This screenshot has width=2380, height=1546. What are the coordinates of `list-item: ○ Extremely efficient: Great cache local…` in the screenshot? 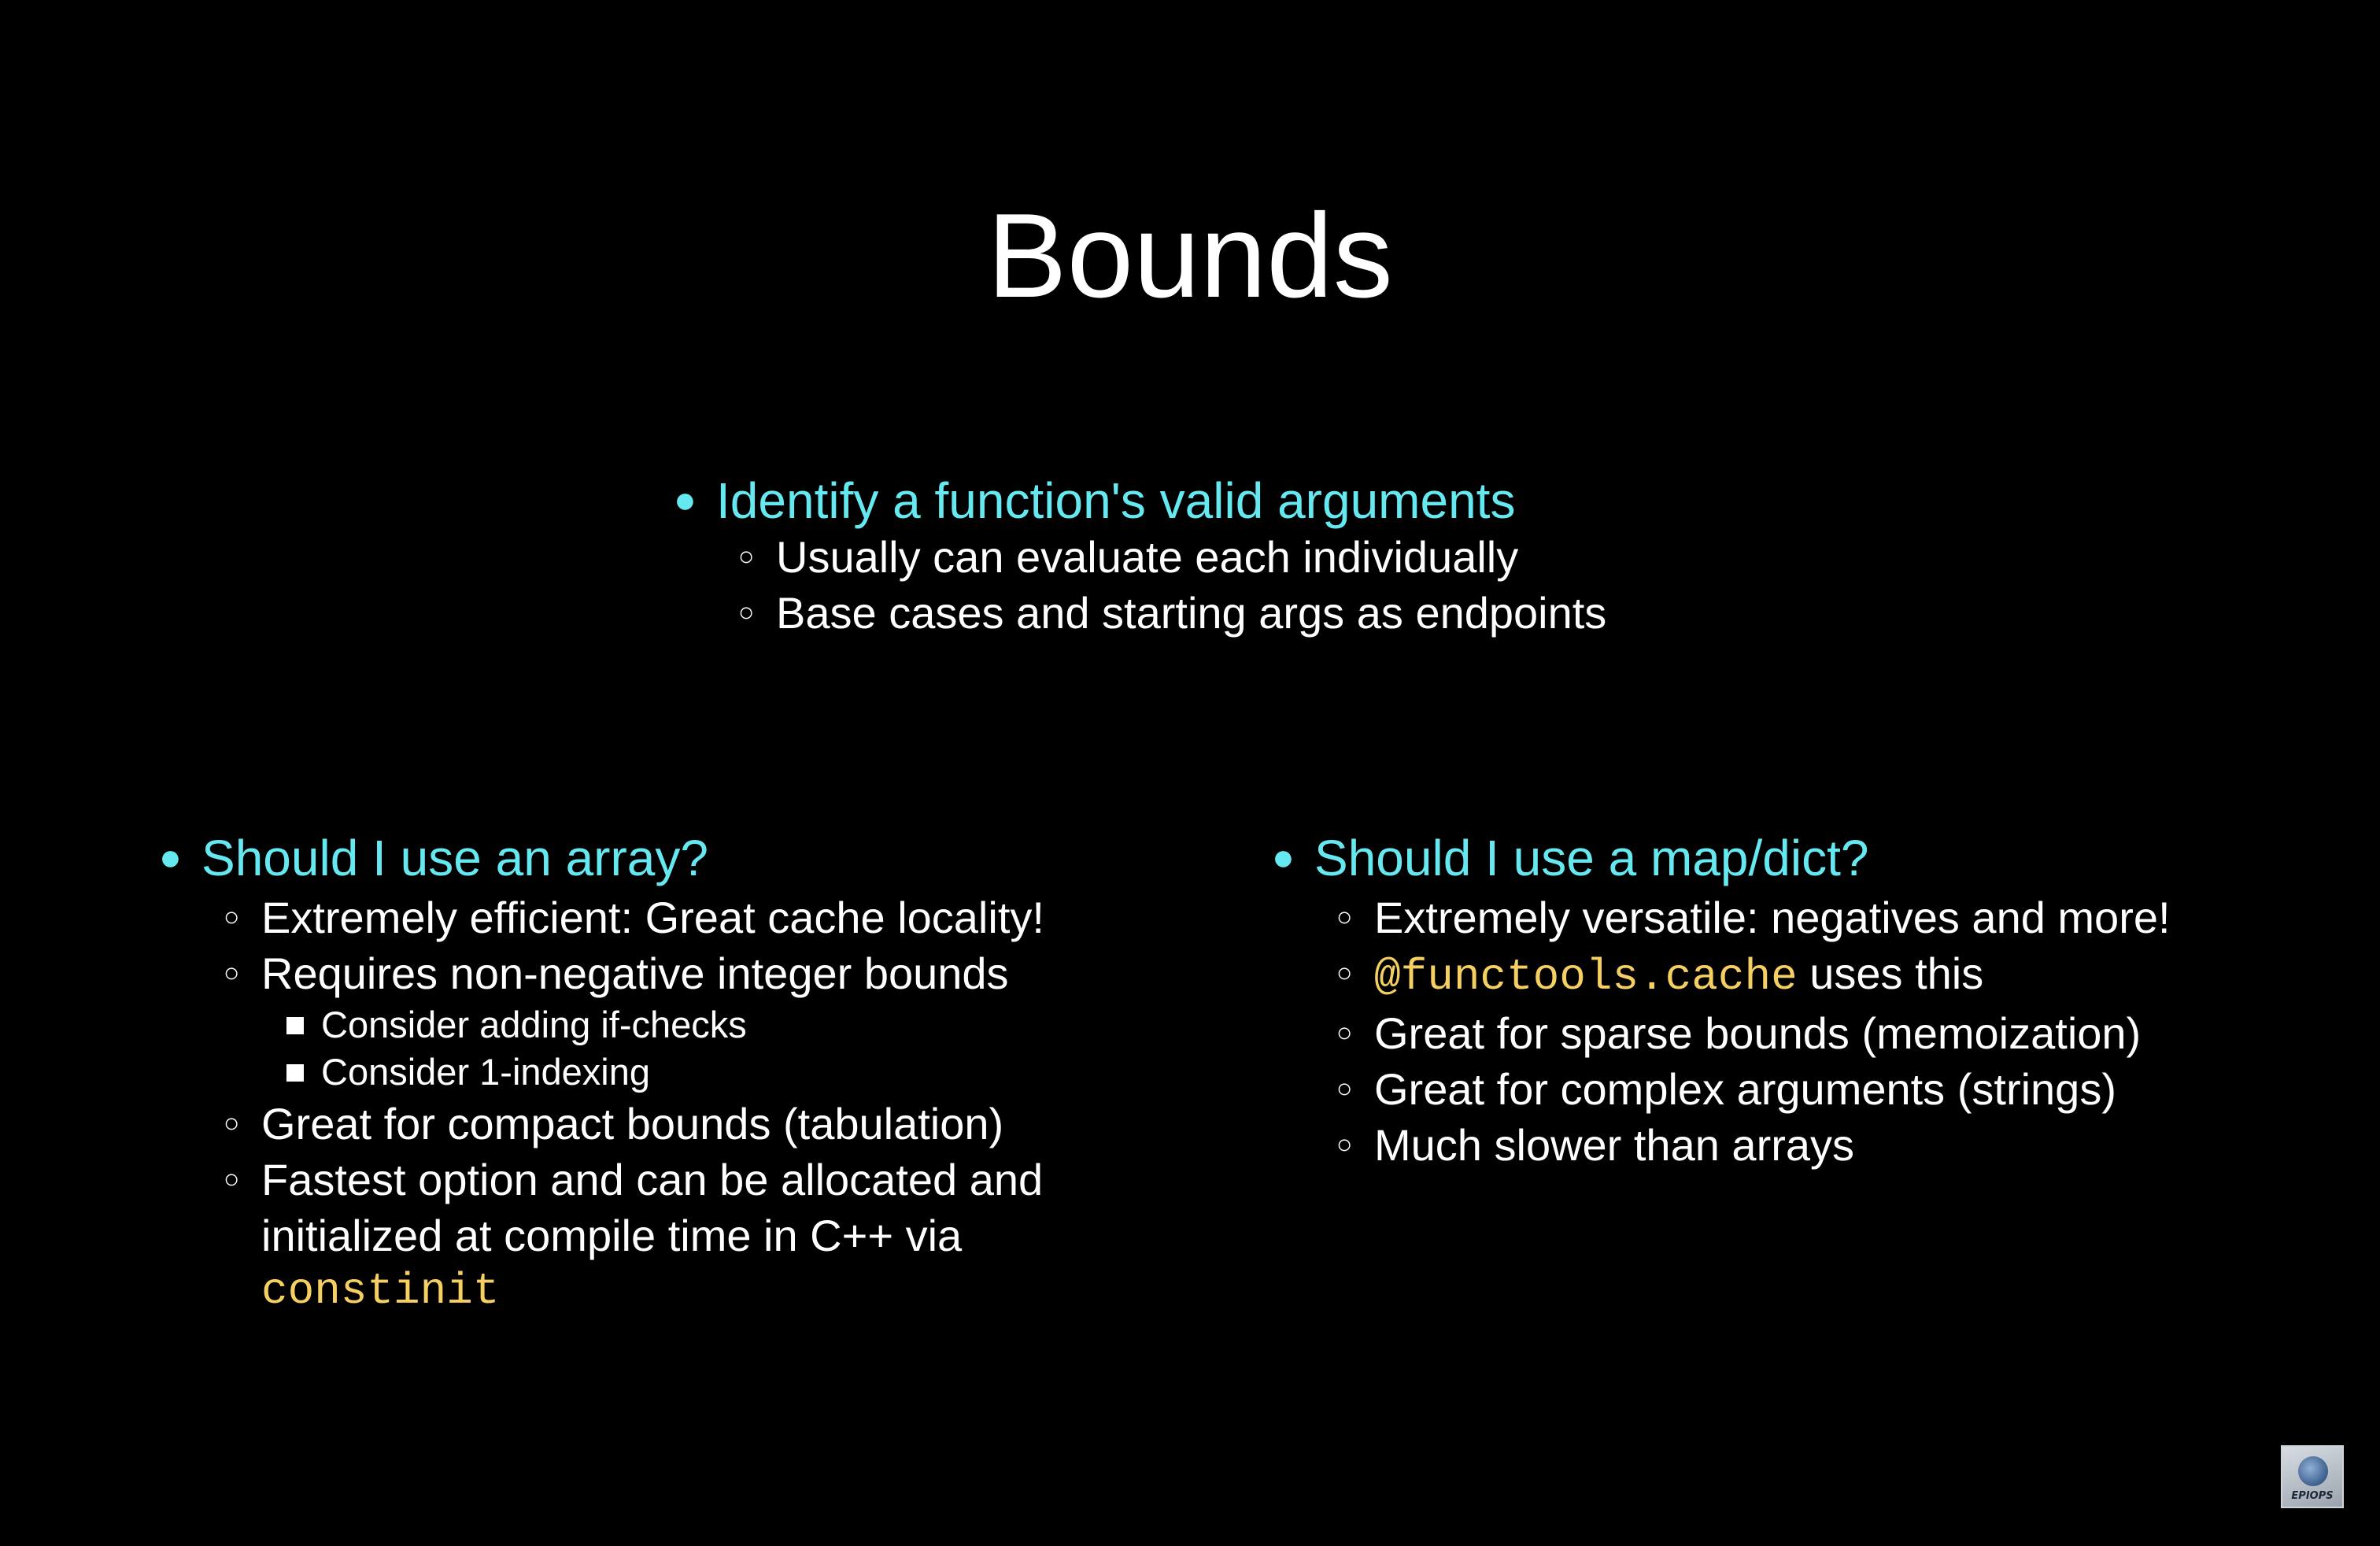 It's located at (634, 917).